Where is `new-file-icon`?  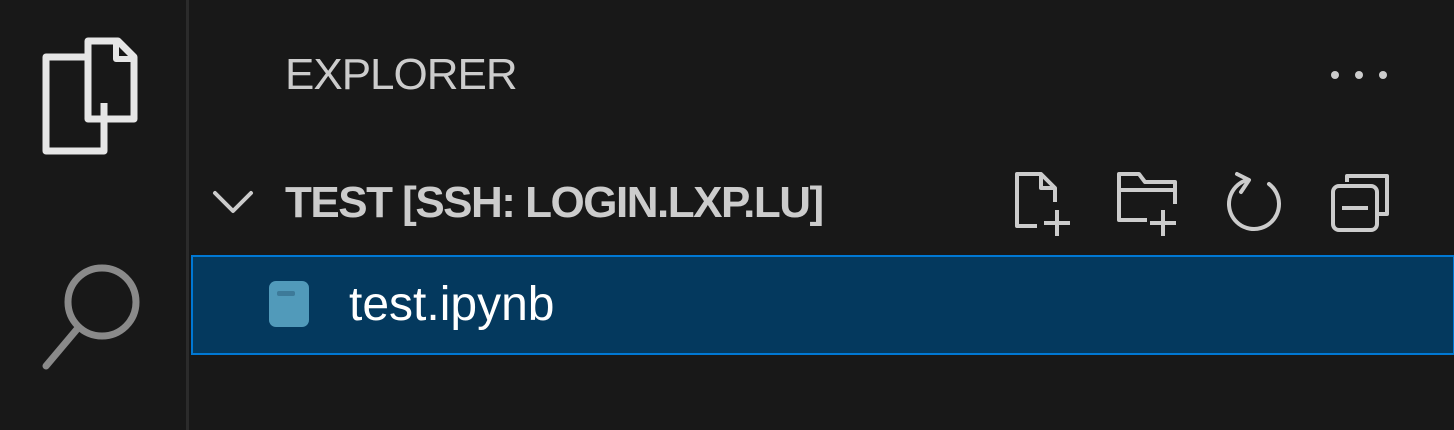 new-file-icon is located at coordinates (1042, 204).